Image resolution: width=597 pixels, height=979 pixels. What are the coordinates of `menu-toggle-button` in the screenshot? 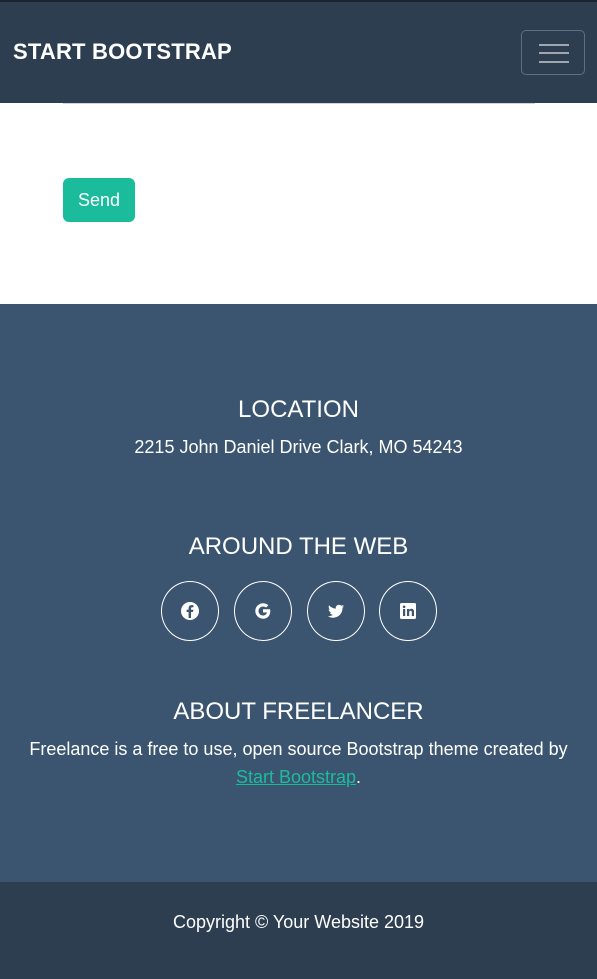 It's located at (553, 52).